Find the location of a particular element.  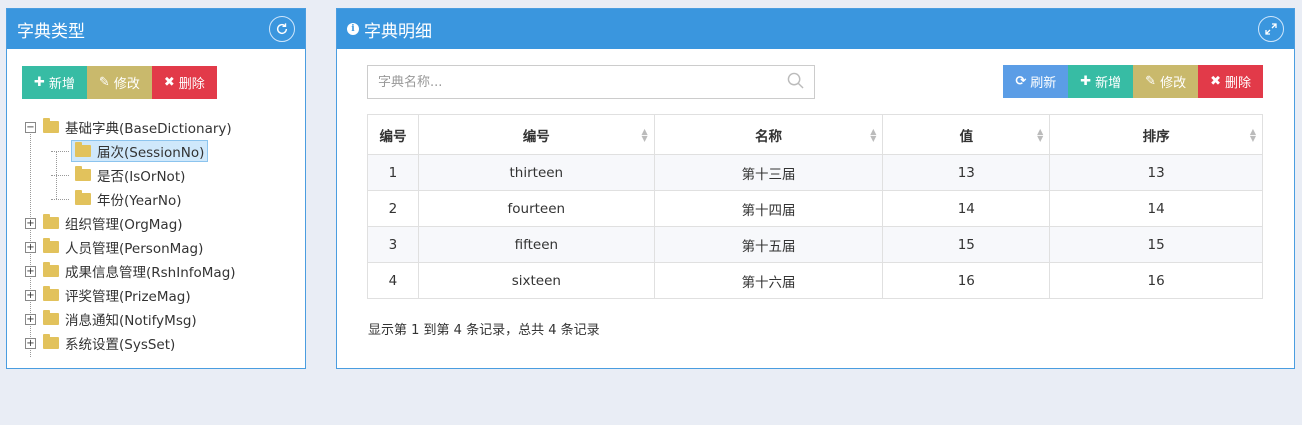

delete-detail-button: ✖ 删除 is located at coordinates (1230, 81).